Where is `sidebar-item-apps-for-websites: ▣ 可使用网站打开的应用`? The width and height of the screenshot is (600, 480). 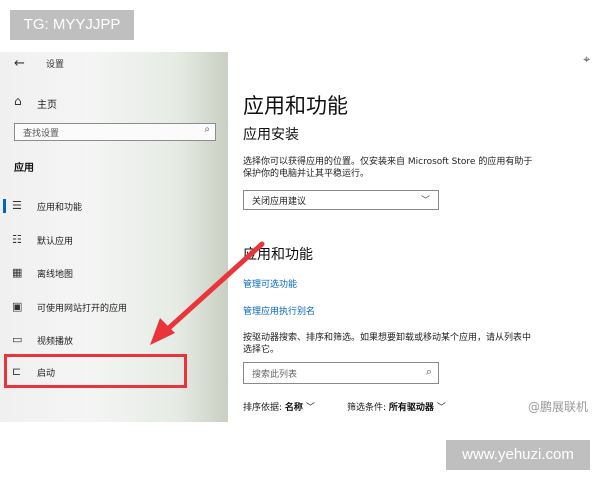
sidebar-item-apps-for-websites: ▣ 可使用网站打开的应用 is located at coordinates (114, 307).